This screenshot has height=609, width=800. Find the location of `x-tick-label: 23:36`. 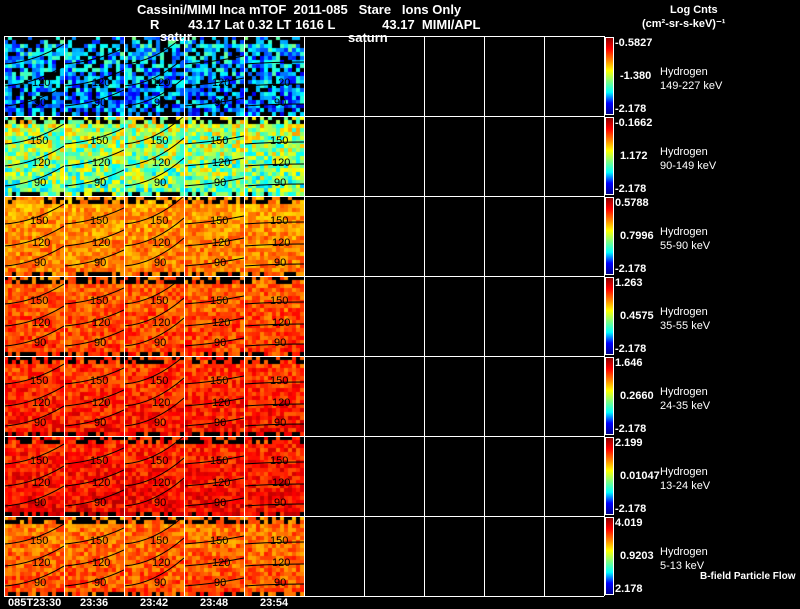

x-tick-label: 23:36 is located at coordinates (94, 603).